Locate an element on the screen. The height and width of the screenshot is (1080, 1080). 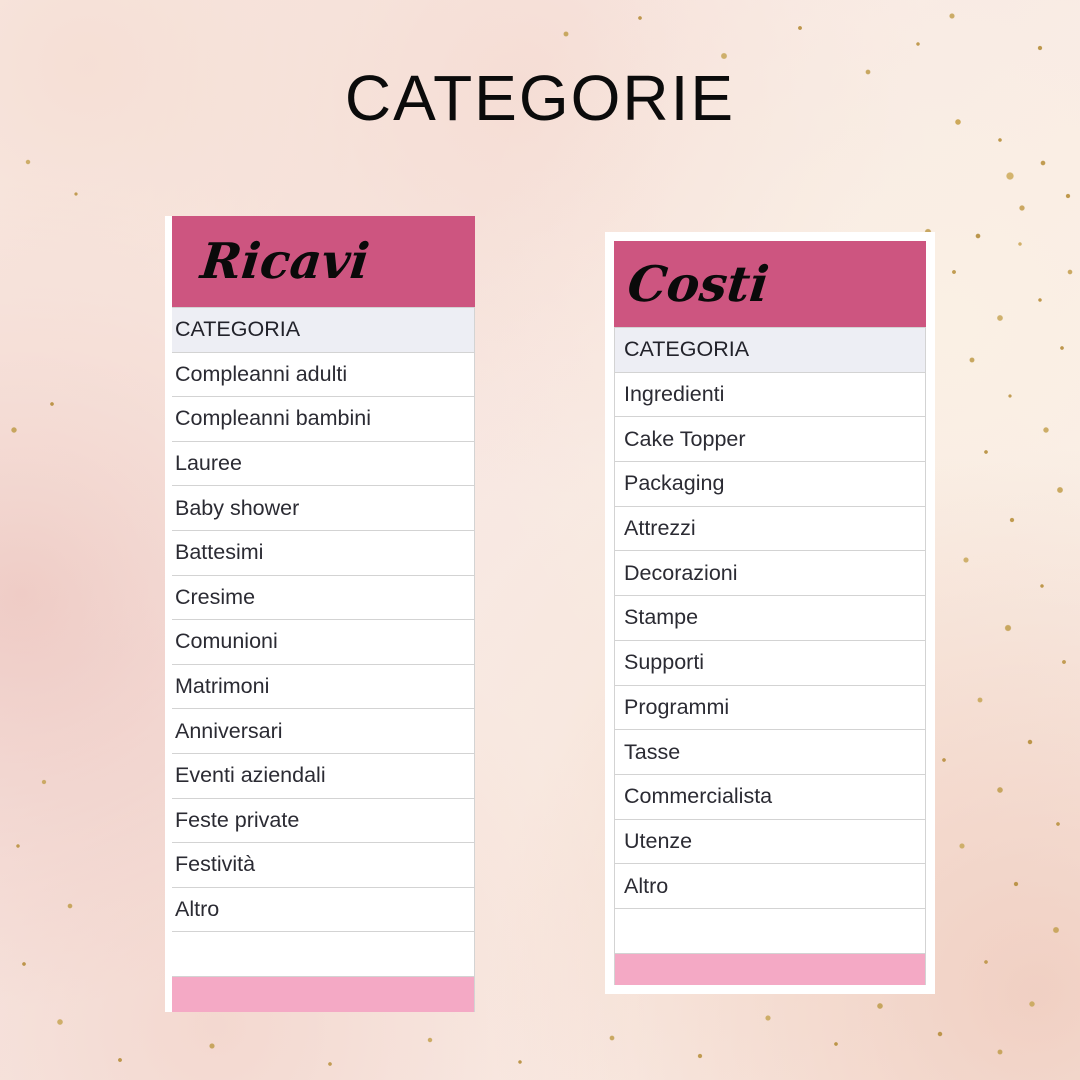
costi-column-header: CATEGORIA is located at coordinates (770, 350).